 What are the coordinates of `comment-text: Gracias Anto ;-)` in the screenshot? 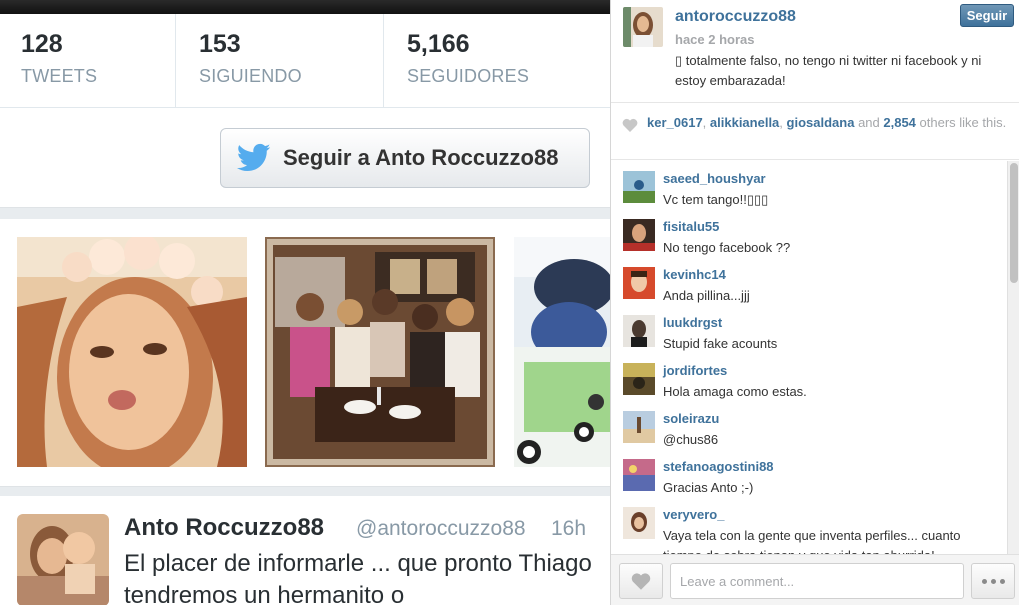 It's located at (708, 487).